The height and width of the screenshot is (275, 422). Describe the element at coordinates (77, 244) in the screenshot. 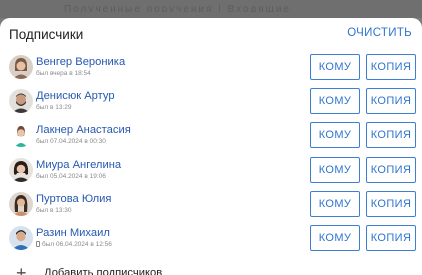

I see `last-seen-text: был 06.04.2024 в 12:56` at that location.